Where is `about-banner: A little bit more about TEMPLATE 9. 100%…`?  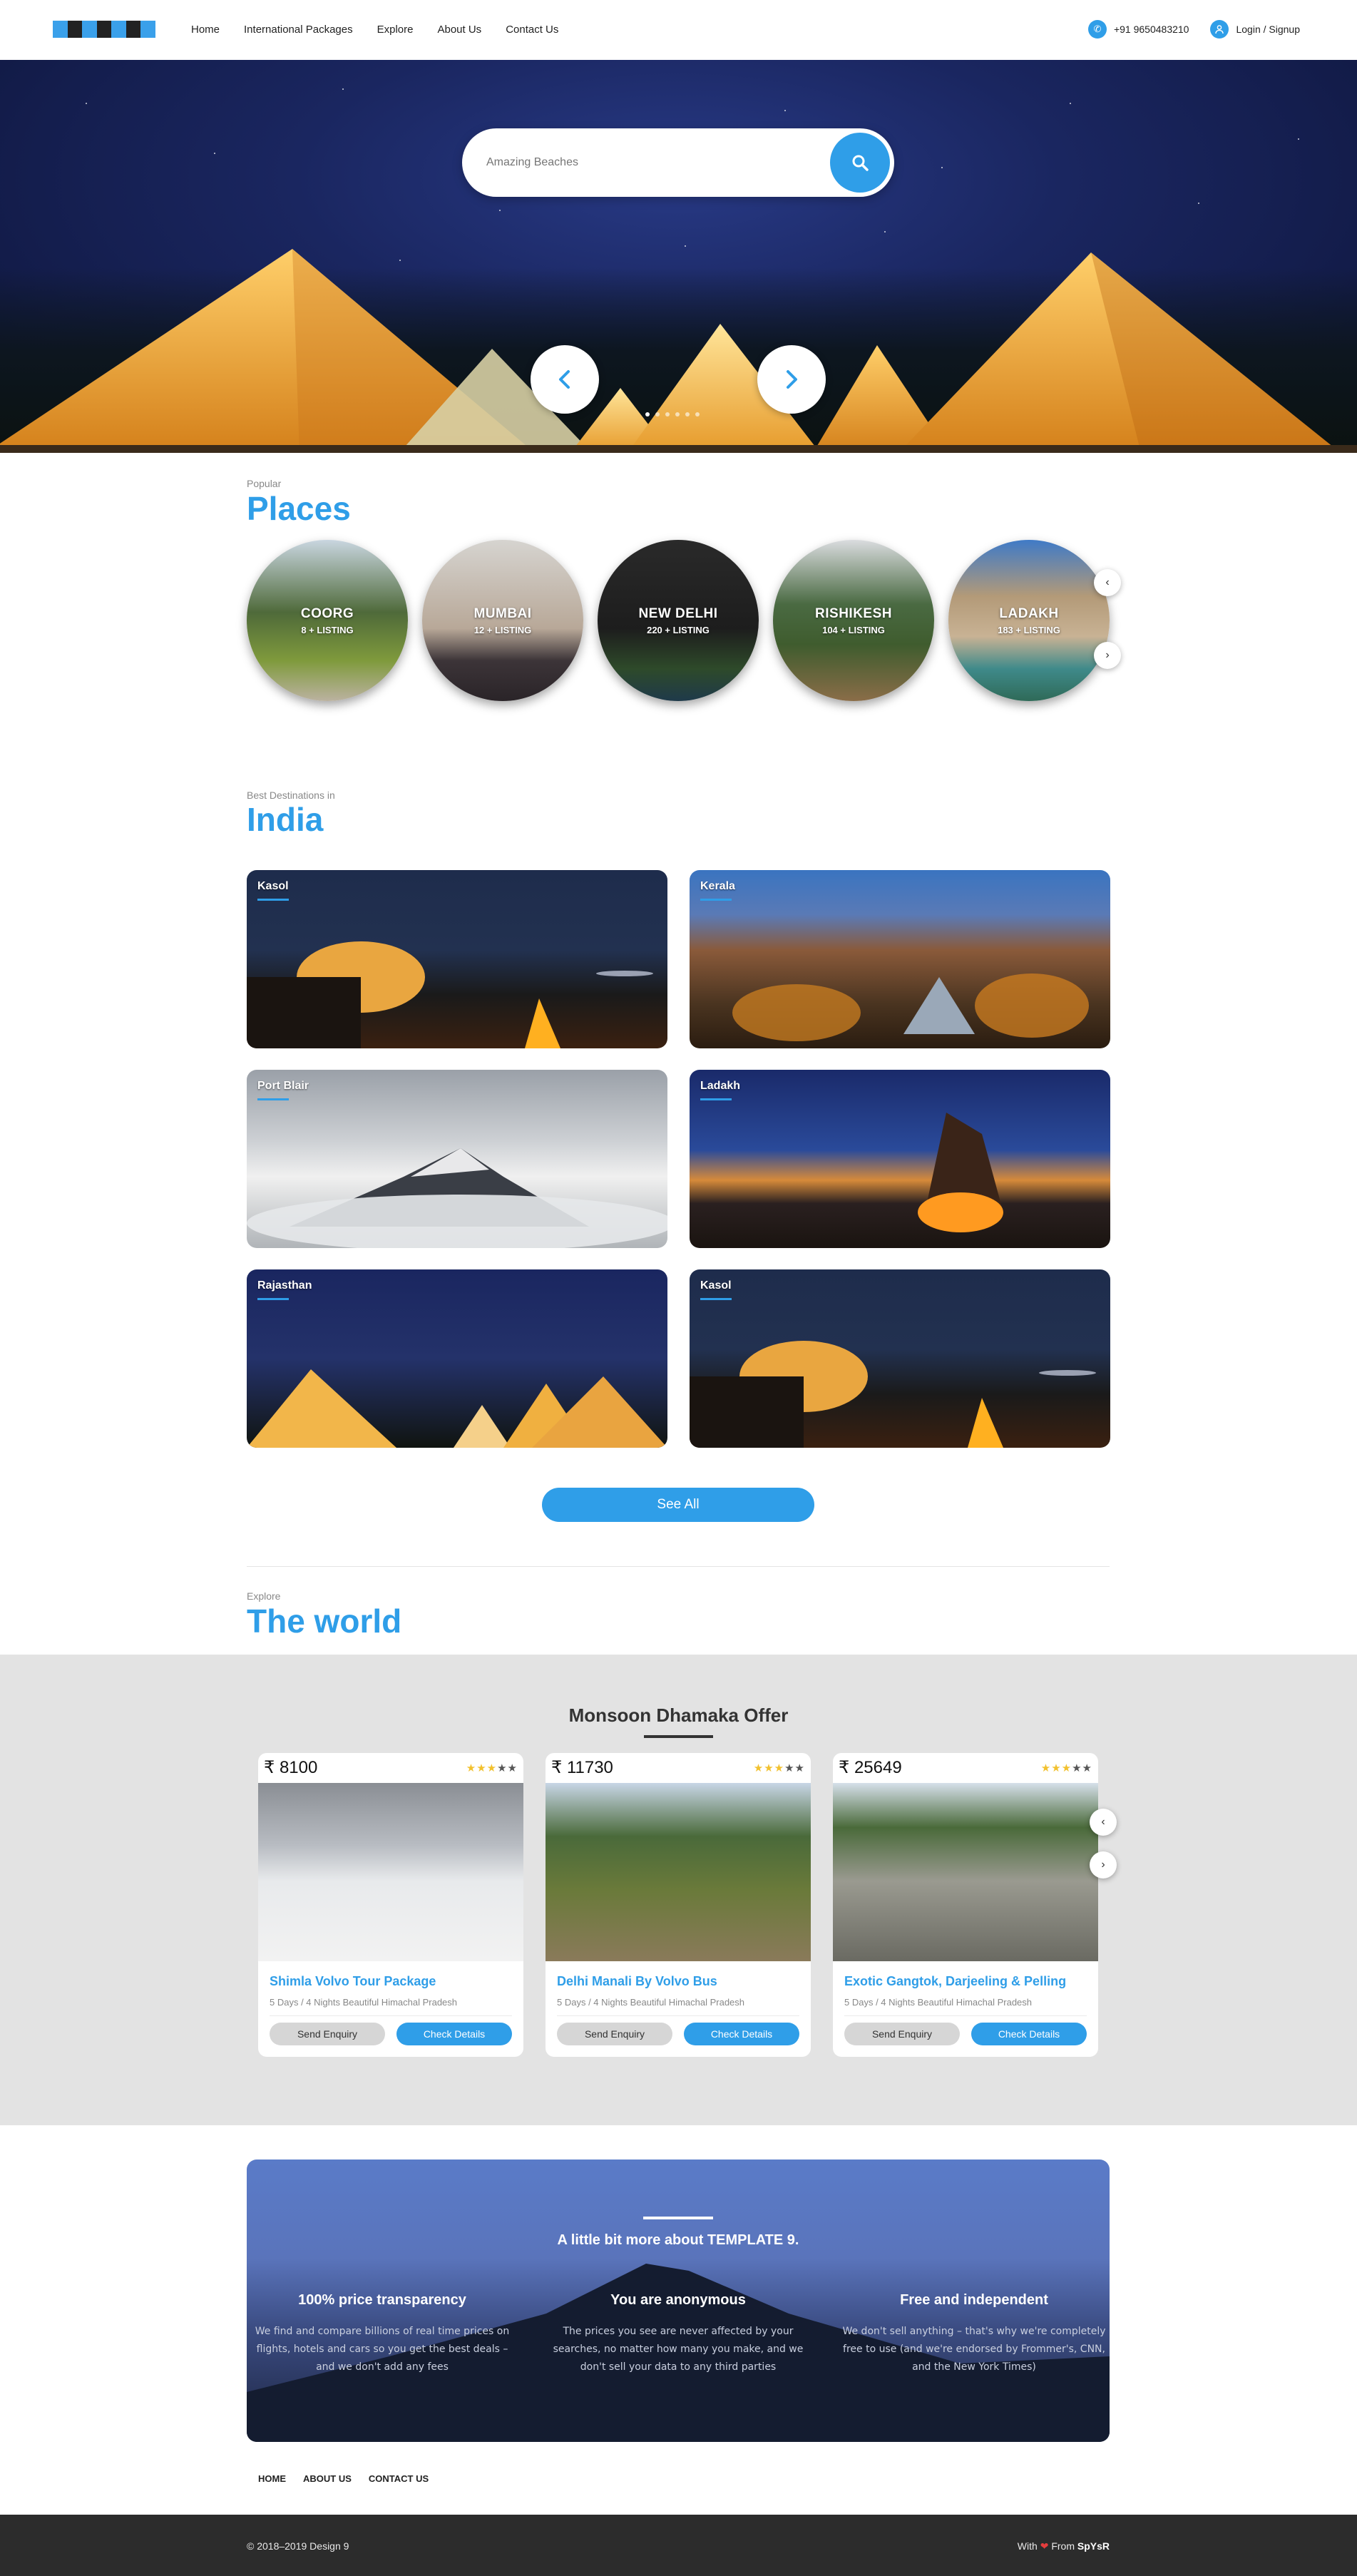
about-banner: A little bit more about TEMPLATE 9. 100%… is located at coordinates (678, 2301).